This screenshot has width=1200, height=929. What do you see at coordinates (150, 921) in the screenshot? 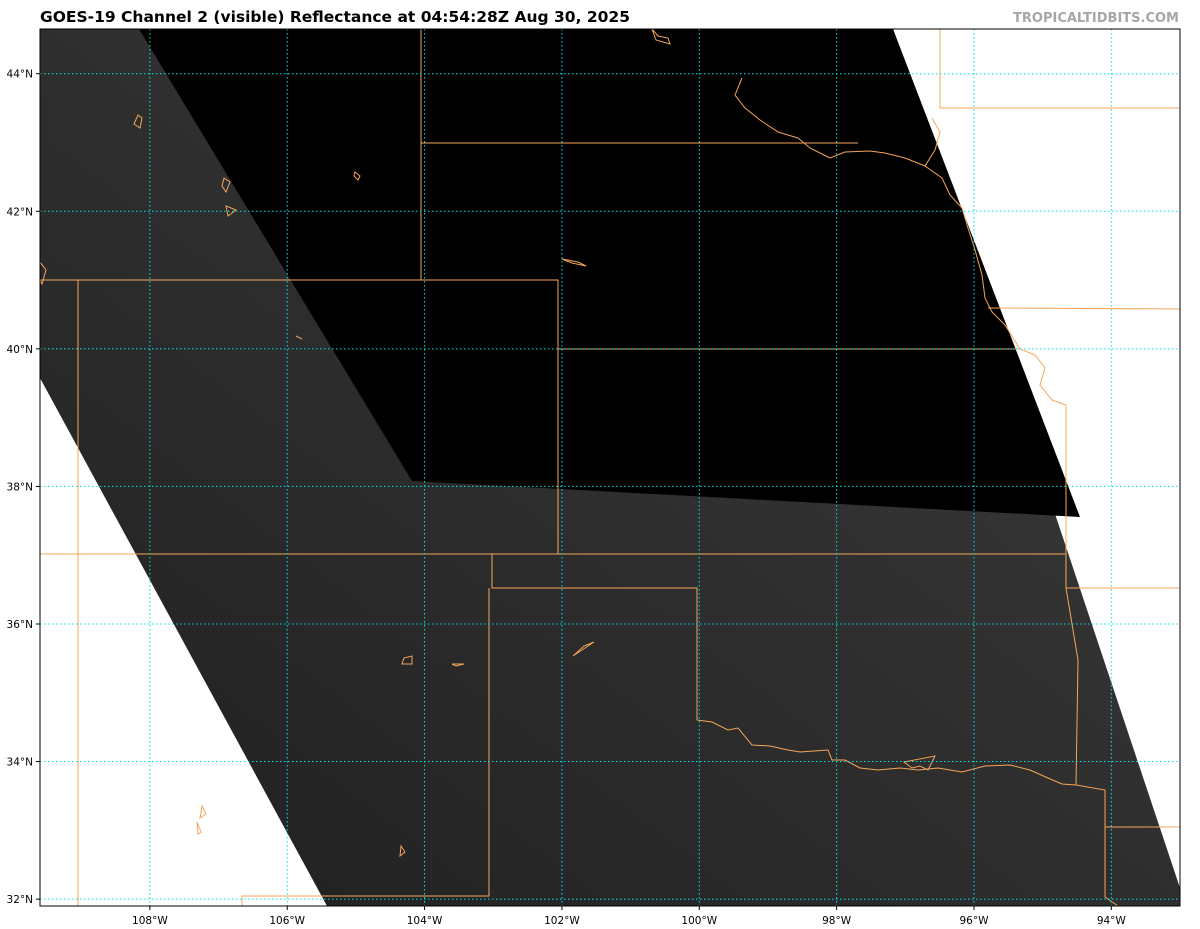
I see `longitude-tick-label: 108°W` at bounding box center [150, 921].